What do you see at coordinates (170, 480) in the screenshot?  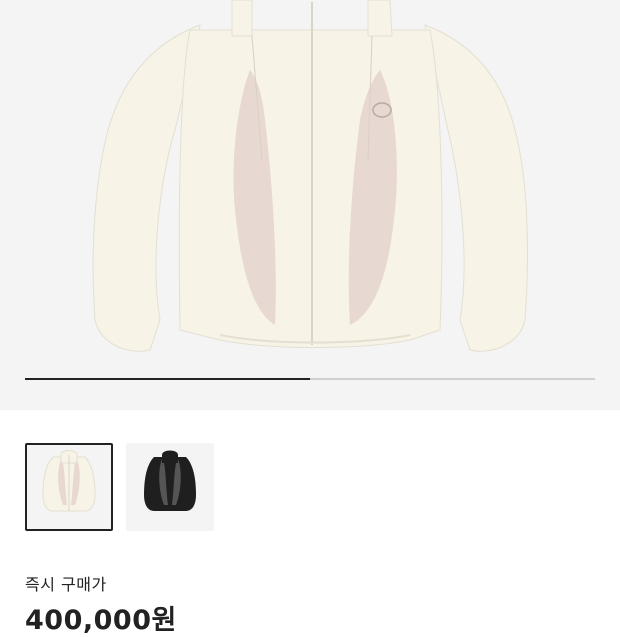 I see `jacket-black-gray-icon` at bounding box center [170, 480].